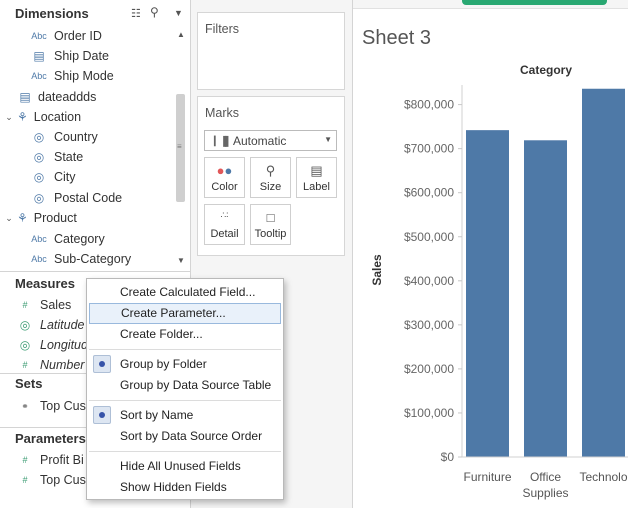 The width and height of the screenshot is (628, 508). What do you see at coordinates (487, 477) in the screenshot?
I see `x-tick-label: Furniture` at bounding box center [487, 477].